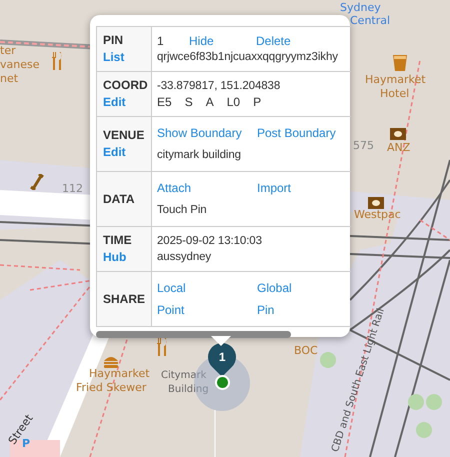 The image size is (450, 457). What do you see at coordinates (370, 21) in the screenshot?
I see `map-label: Central` at bounding box center [370, 21].